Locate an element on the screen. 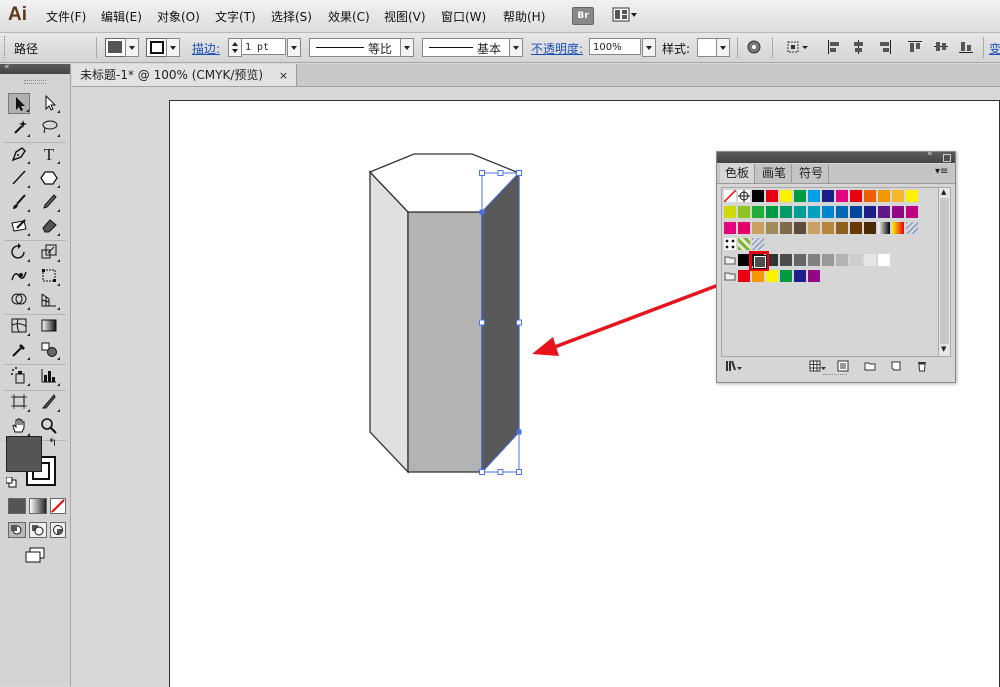 The image size is (1000, 687). draw-inside-button is located at coordinates (58, 530).